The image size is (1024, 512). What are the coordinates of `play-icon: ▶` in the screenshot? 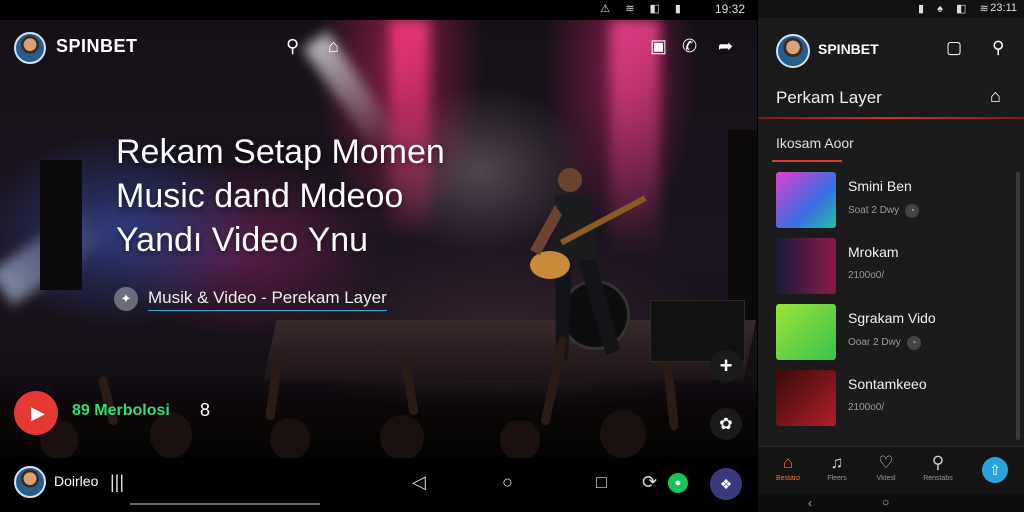 It's located at (38, 412).